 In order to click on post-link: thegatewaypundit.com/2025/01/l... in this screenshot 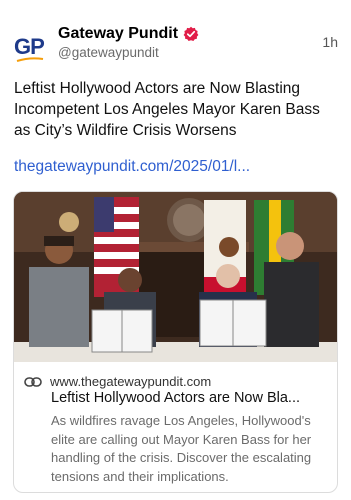, I will do `click(132, 167)`.